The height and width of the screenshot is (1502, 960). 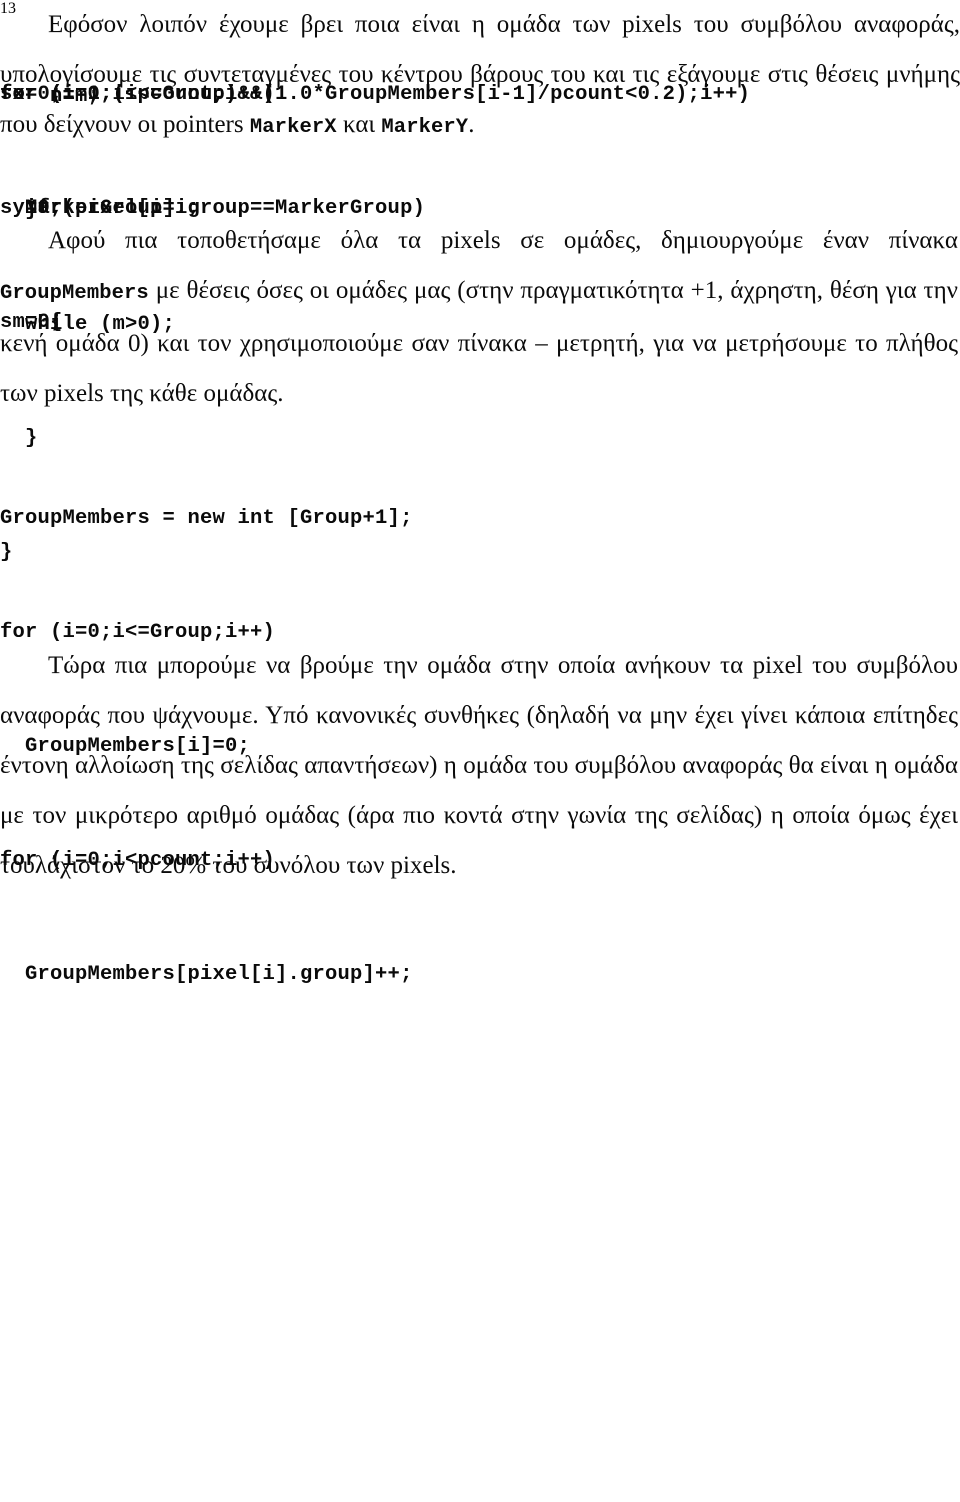 What do you see at coordinates (471, 124) in the screenshot?
I see `paragraph-text-segment: .` at bounding box center [471, 124].